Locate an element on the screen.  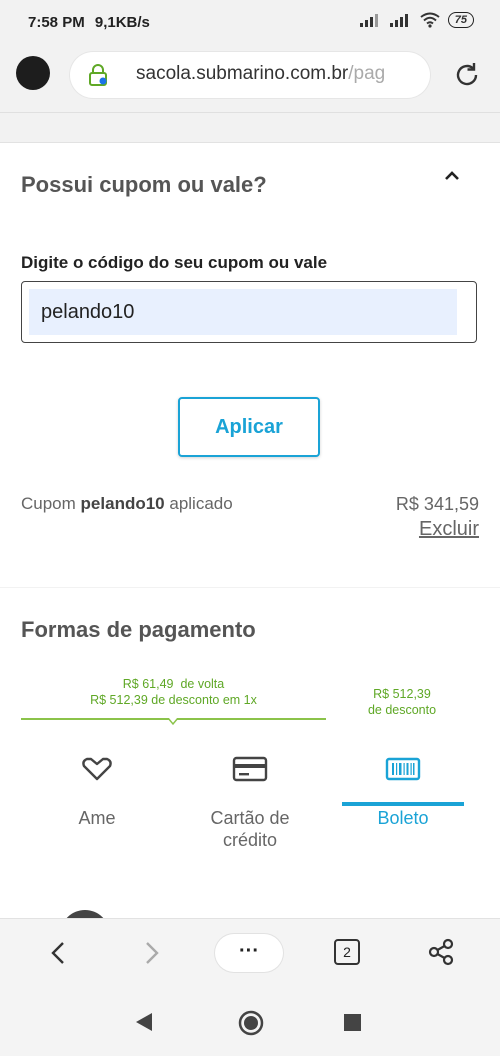
coupon-input is located at coordinates (243, 312).